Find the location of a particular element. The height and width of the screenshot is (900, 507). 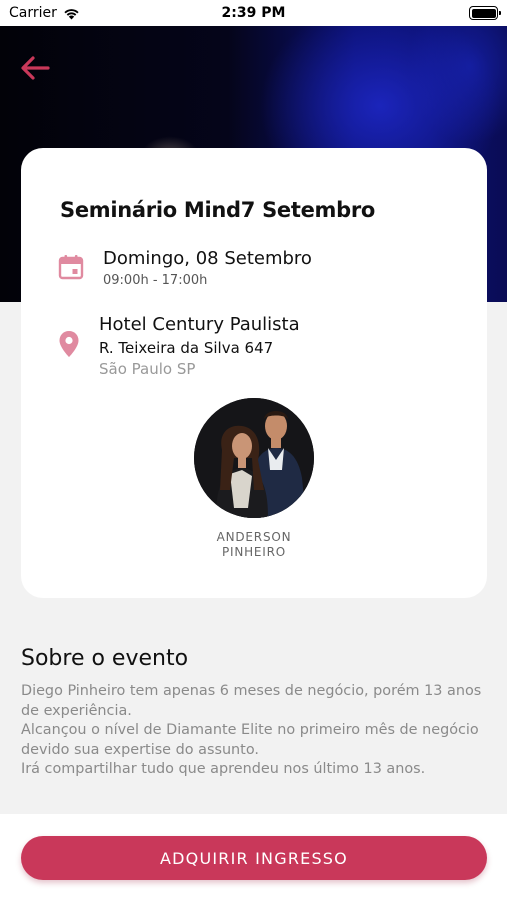

location-city: São Paulo SP is located at coordinates (147, 369).